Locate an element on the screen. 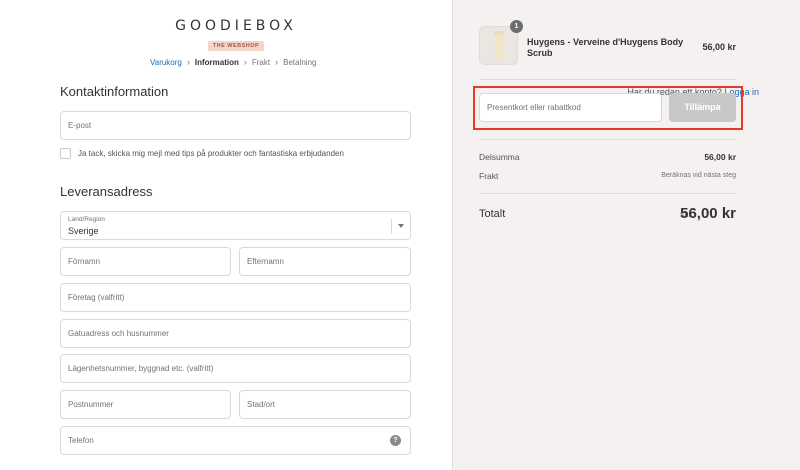  apartment-placeholder: Lägenhetsnummer, byggnad etc. (valfritt) is located at coordinates (141, 368).